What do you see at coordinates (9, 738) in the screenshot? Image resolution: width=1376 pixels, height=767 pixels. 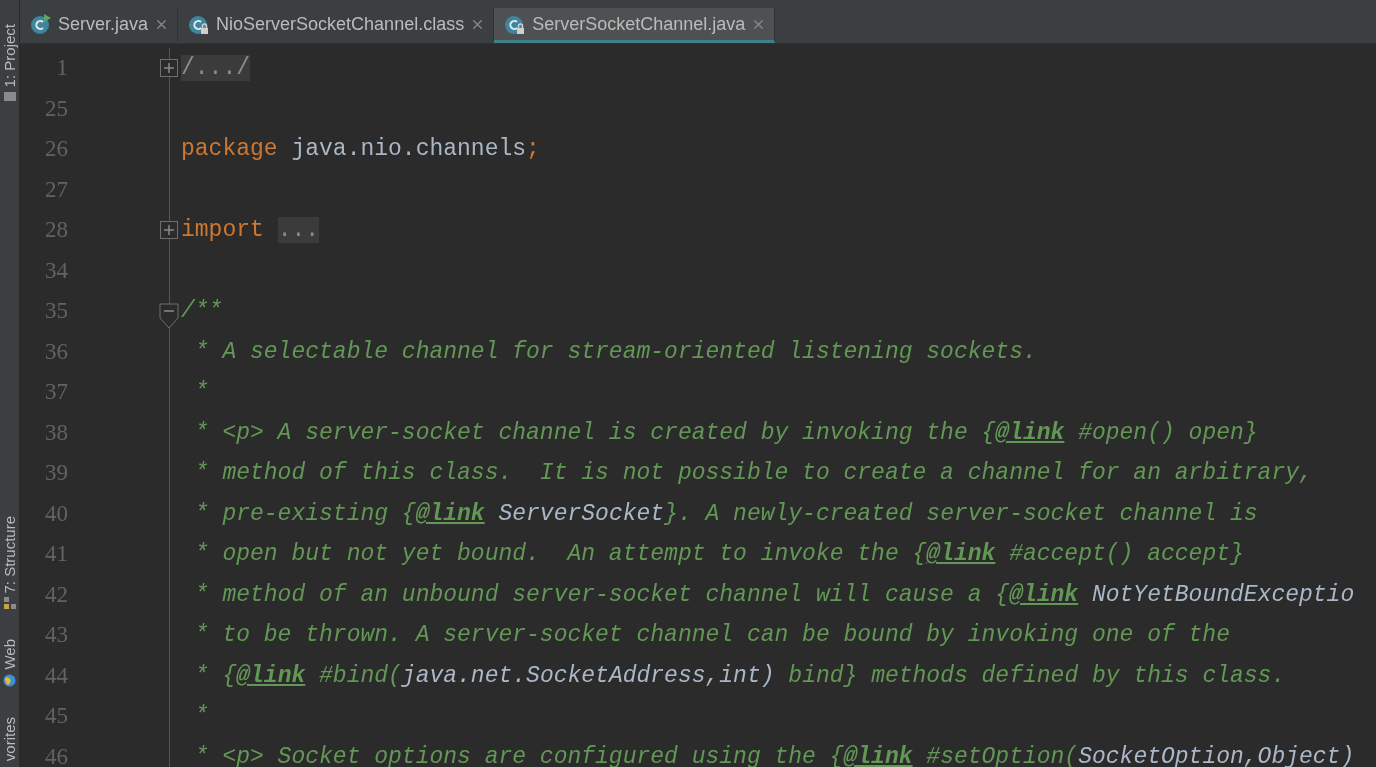 I see `tool-window-button: vorites` at bounding box center [9, 738].